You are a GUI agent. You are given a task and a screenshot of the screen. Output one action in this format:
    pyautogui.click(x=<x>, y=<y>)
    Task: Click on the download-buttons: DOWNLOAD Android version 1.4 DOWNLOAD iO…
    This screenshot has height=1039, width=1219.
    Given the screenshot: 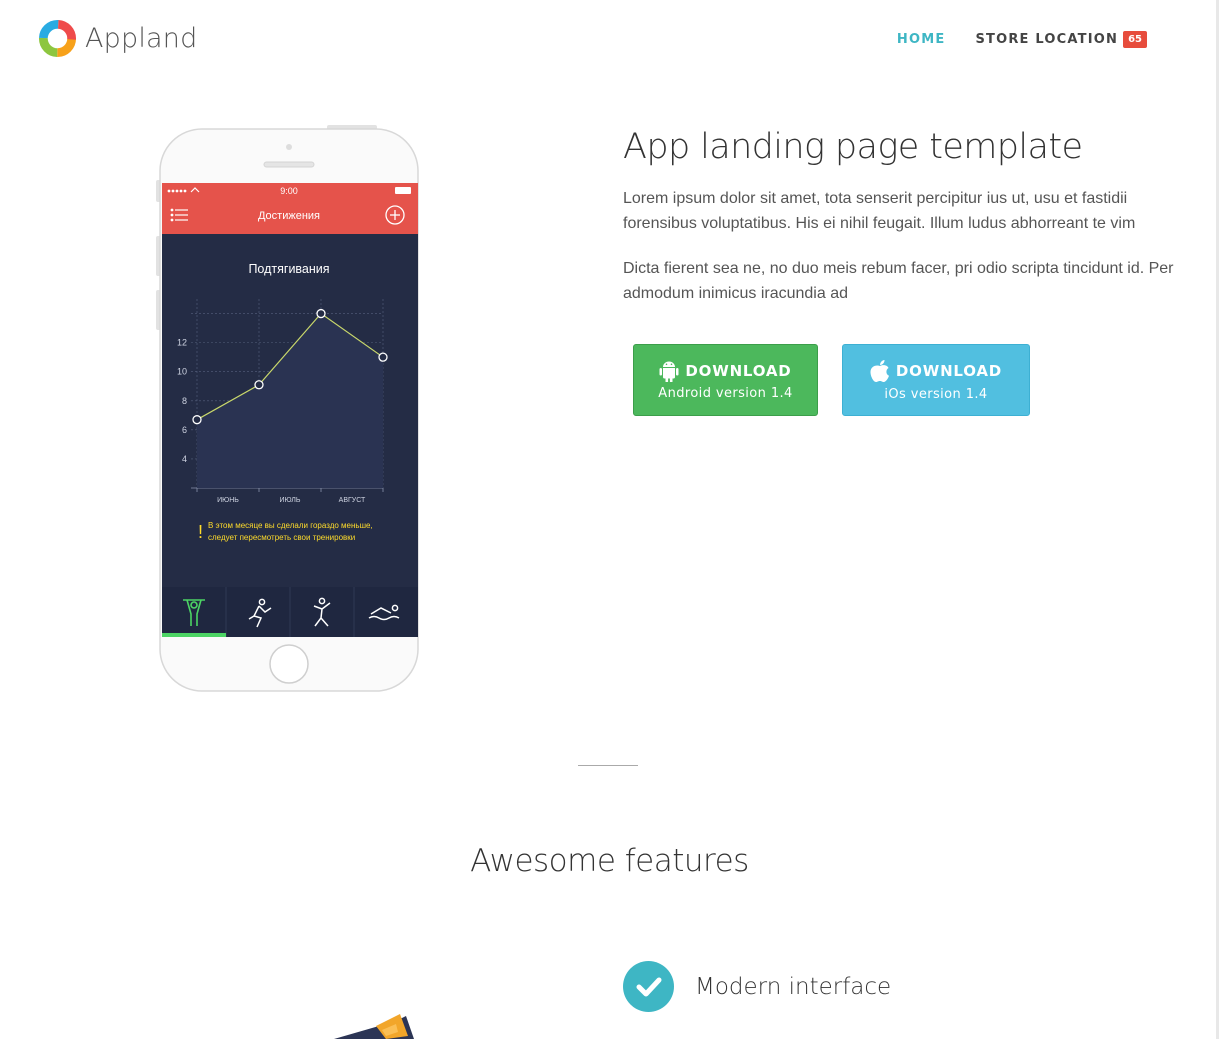 What is the action you would take?
    pyautogui.click(x=831, y=380)
    